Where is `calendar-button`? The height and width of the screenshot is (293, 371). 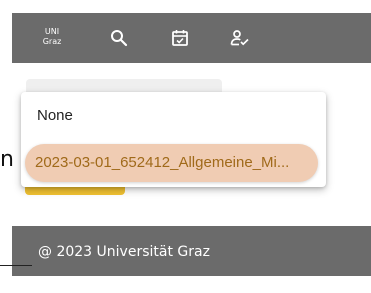
calendar-button is located at coordinates (180, 38).